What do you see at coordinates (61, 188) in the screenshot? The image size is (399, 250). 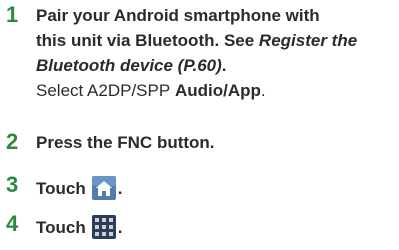 I see `step-3-touch-label: Touch` at bounding box center [61, 188].